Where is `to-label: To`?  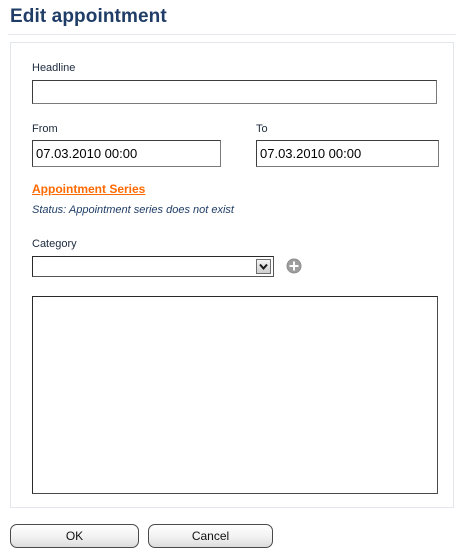
to-label: To is located at coordinates (262, 129).